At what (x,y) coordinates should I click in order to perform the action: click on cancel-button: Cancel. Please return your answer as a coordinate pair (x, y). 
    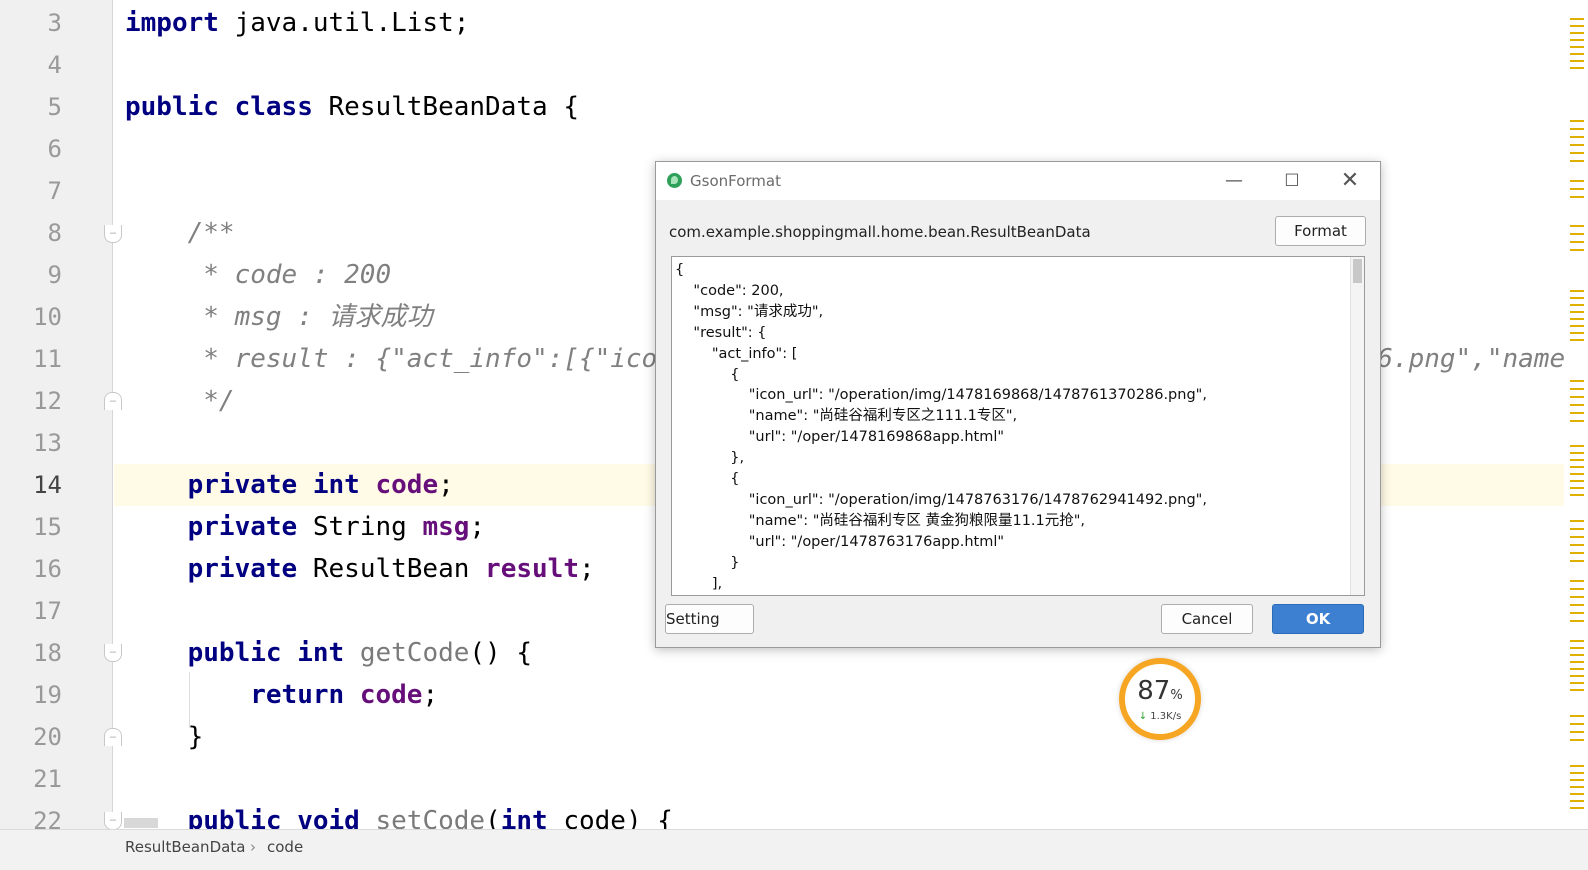
    Looking at the image, I should click on (1207, 619).